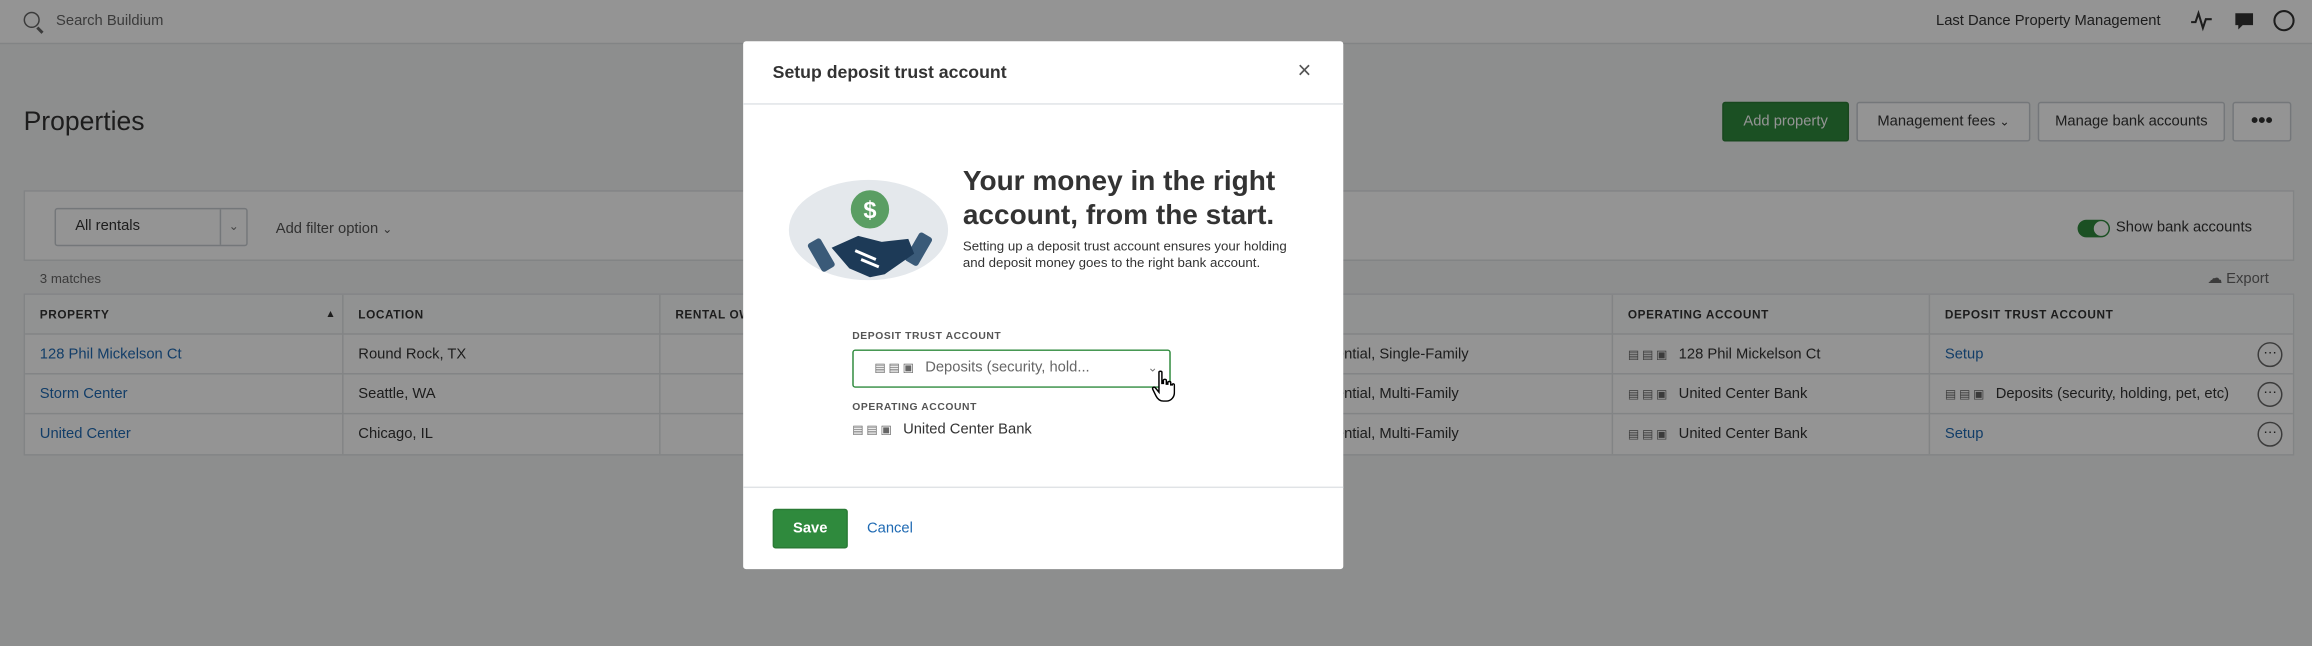 This screenshot has width=2312, height=646. I want to click on deposit-trust-account-label: DEPOSIT TRUST ACCOUNT, so click(927, 337).